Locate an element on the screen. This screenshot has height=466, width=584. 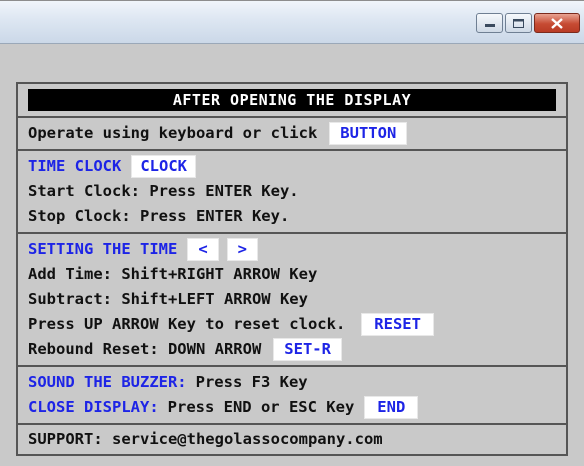
close-button is located at coordinates (557, 23).